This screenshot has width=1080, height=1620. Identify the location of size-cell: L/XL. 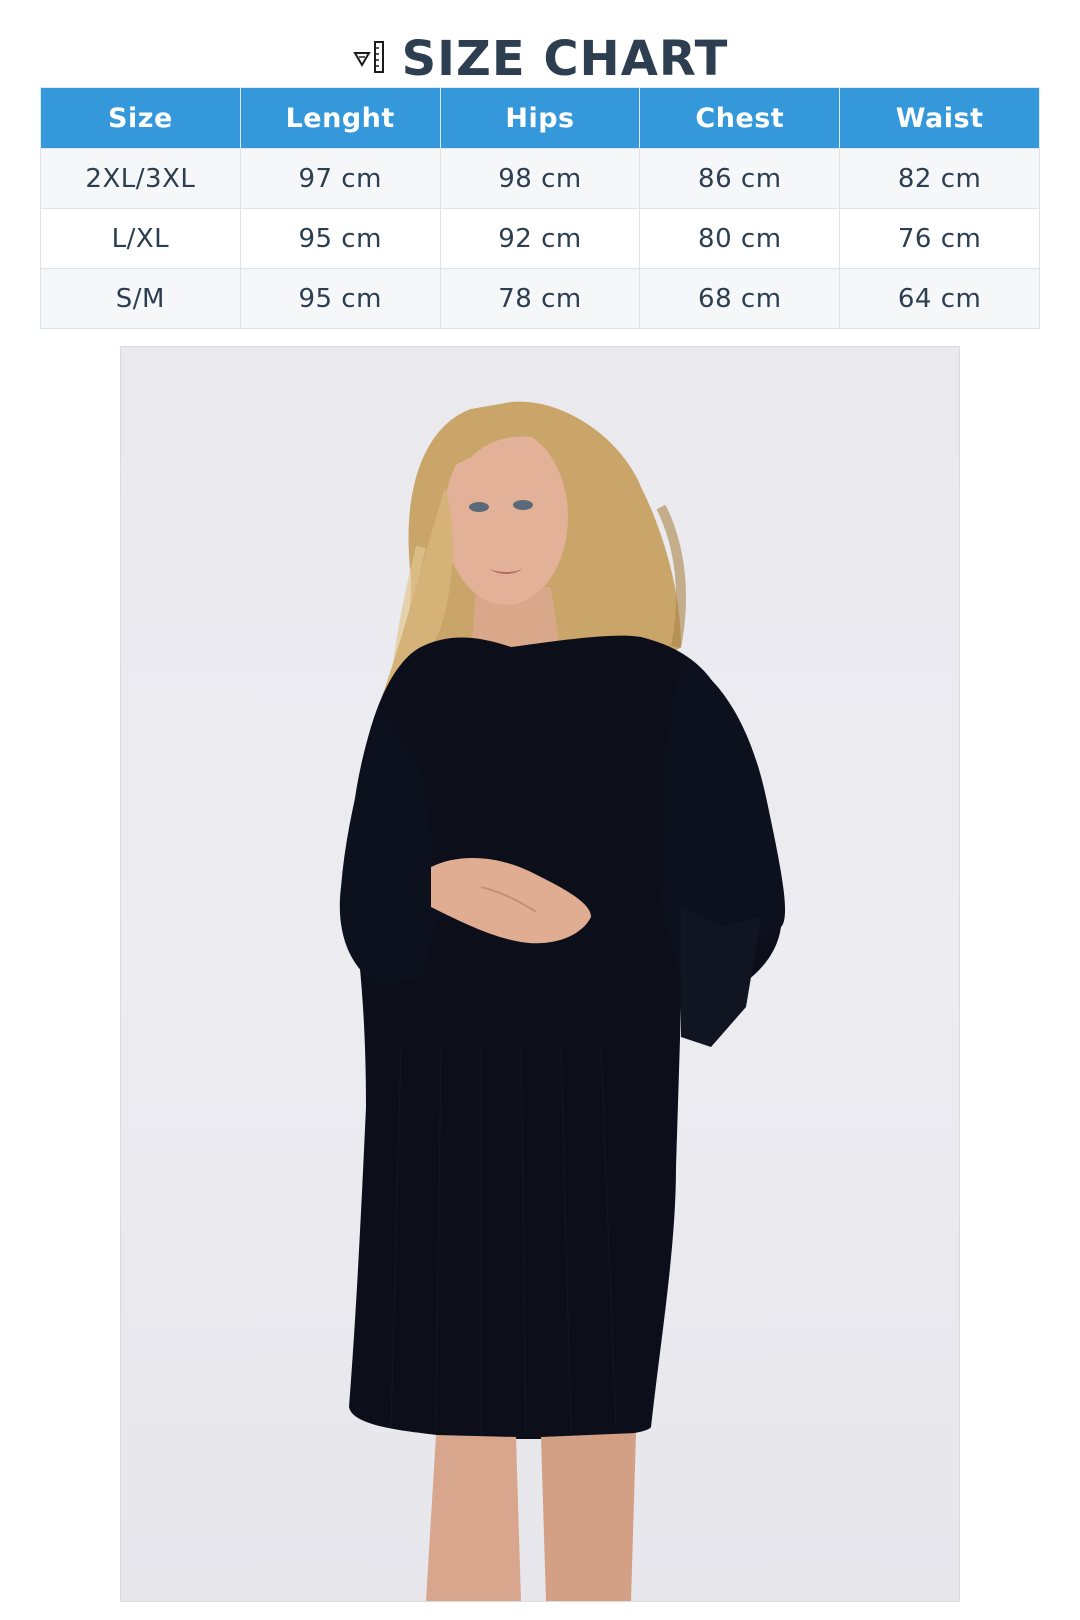
(140, 238).